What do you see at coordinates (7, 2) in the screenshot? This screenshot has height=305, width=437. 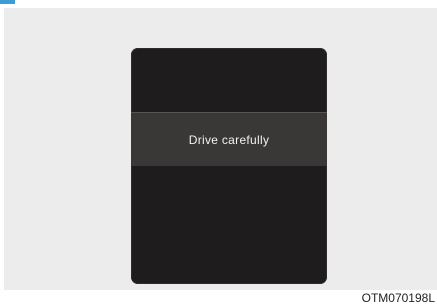 I see `corner-accent-tab` at bounding box center [7, 2].